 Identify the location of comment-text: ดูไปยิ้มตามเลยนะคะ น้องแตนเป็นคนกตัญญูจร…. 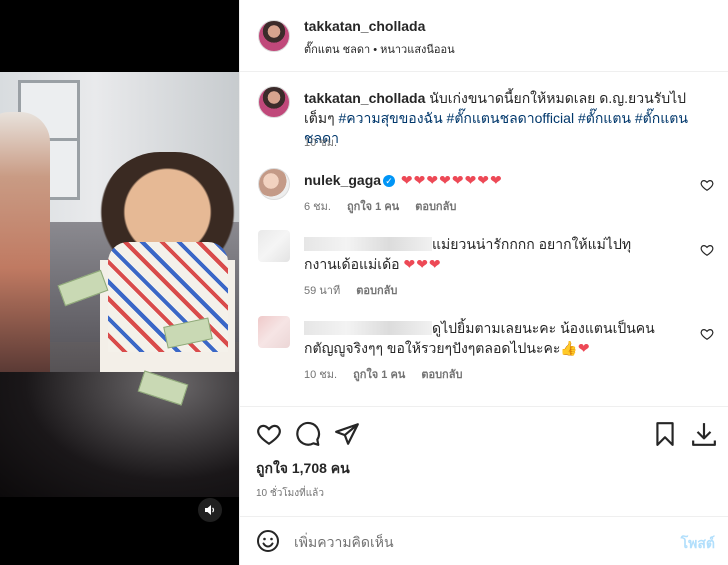
(494, 338).